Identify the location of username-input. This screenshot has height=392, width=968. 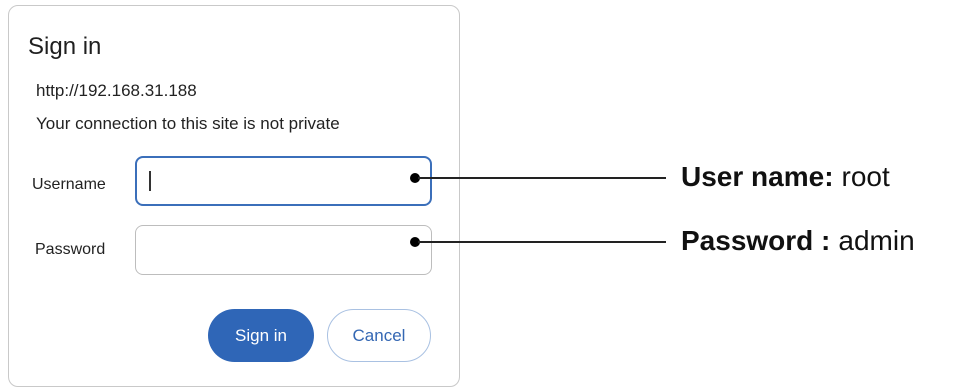
(283, 181).